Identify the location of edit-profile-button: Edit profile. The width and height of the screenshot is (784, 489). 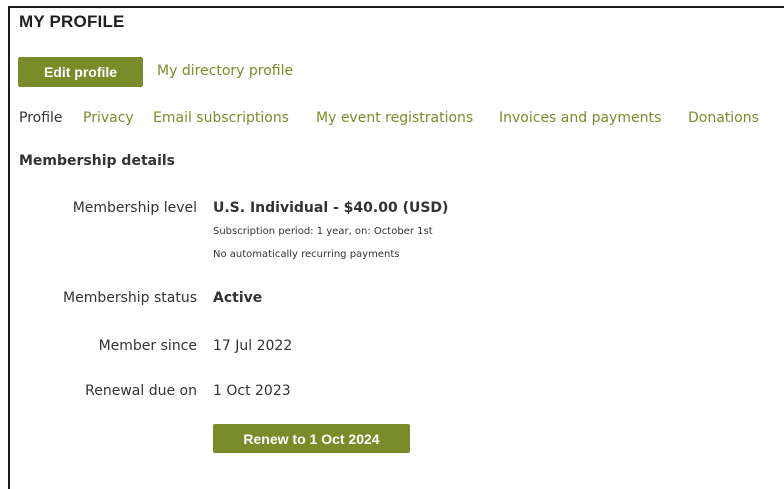
(80, 72).